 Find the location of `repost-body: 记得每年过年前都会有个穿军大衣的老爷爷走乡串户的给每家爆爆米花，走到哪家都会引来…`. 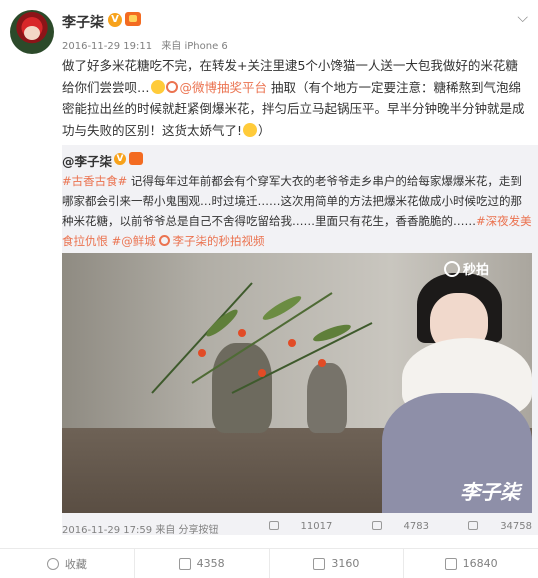

repost-body: 记得每年过年前都会有个穿军大衣的老爷爷走乡串户的给每家爆爆米花，走到哪家都会引来… is located at coordinates (292, 201).